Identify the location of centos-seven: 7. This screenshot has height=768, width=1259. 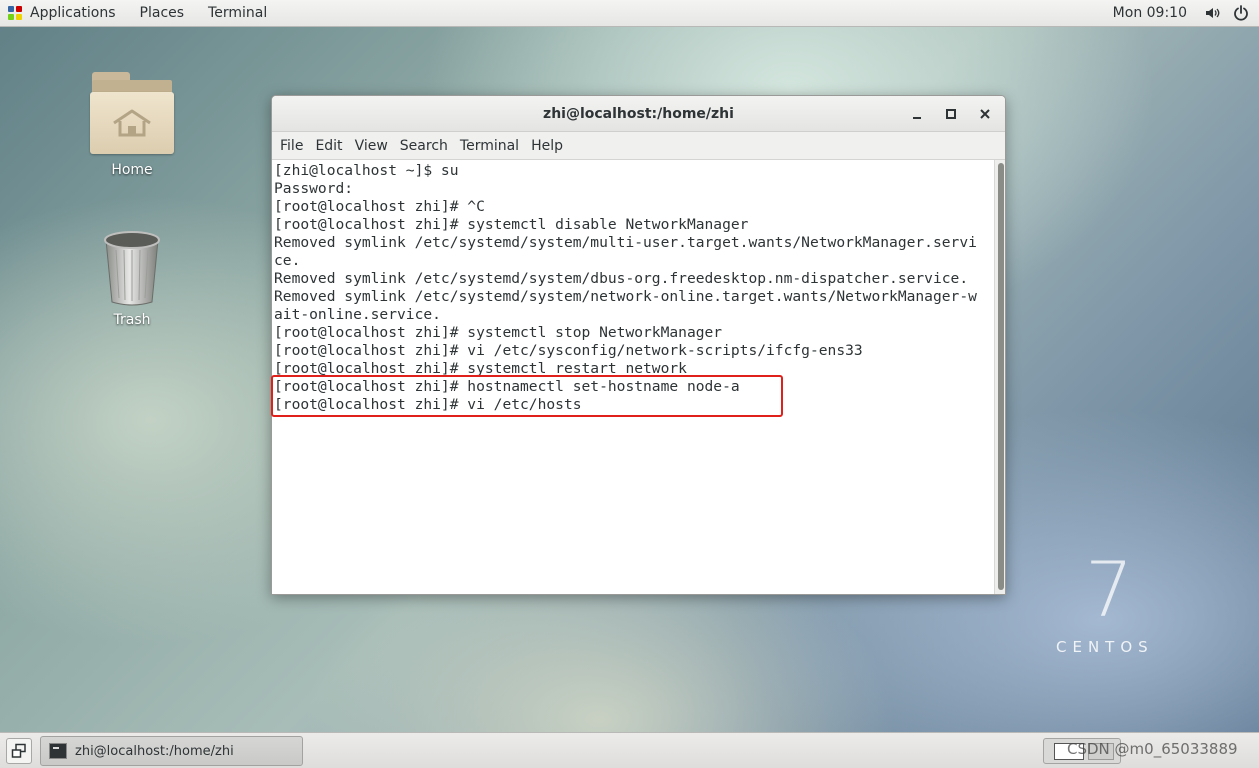
(1106, 589).